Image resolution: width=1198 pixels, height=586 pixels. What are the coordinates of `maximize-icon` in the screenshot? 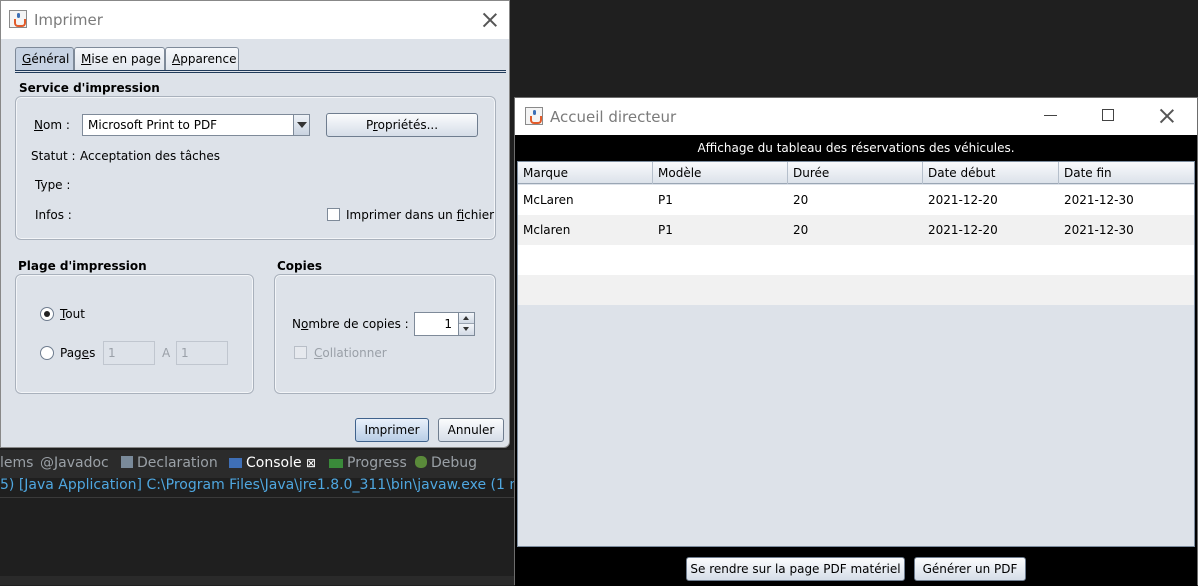 It's located at (1108, 115).